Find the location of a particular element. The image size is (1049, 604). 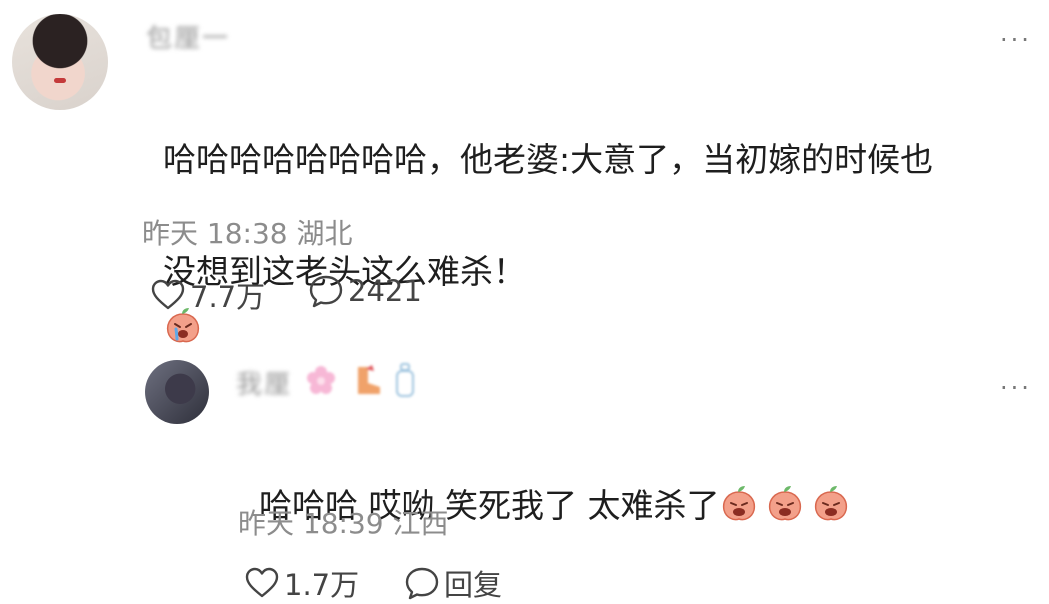

like-button: 7.7万 is located at coordinates (207, 295).